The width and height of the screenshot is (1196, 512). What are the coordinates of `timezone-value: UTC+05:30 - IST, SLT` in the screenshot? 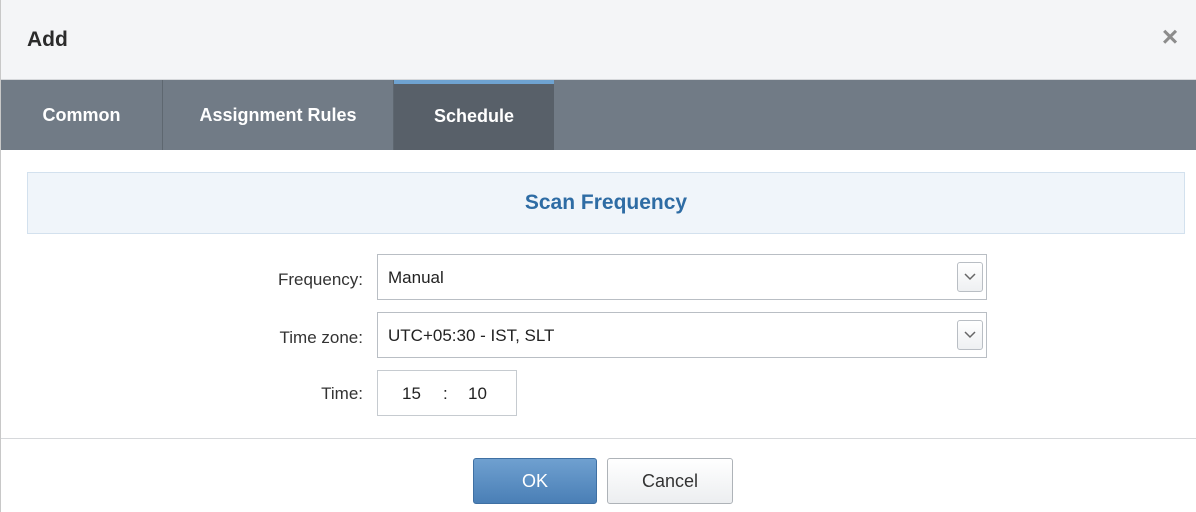 It's located at (471, 335).